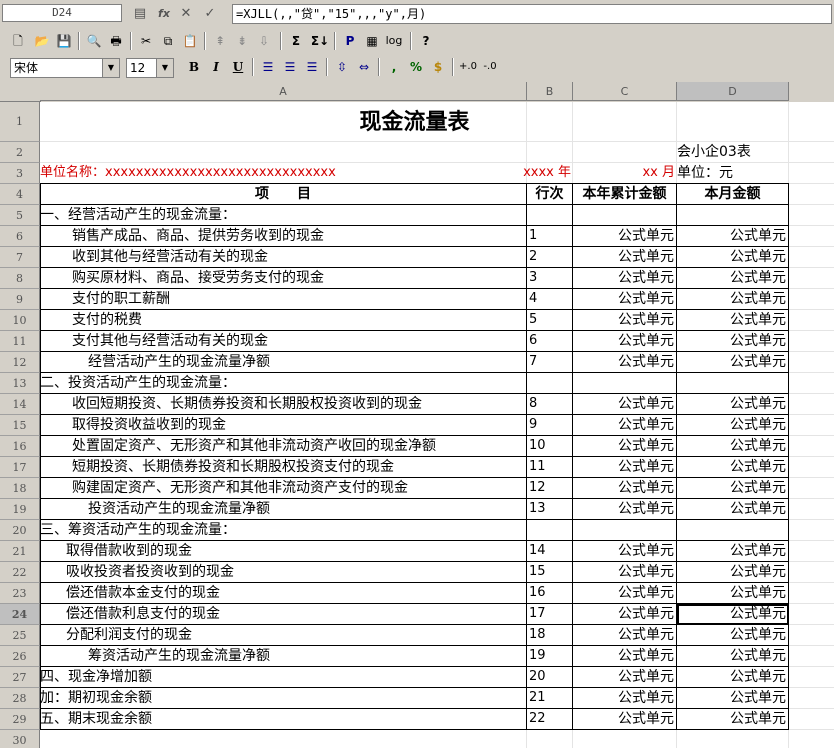 The image size is (834, 748). Describe the element at coordinates (394, 41) in the screenshot. I see `log-button: log` at that location.